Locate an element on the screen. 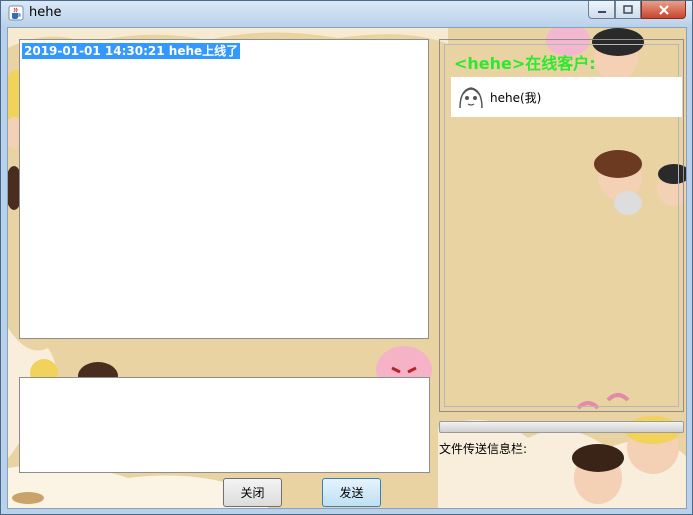  online-user-item: hehe(我) is located at coordinates (566, 97).